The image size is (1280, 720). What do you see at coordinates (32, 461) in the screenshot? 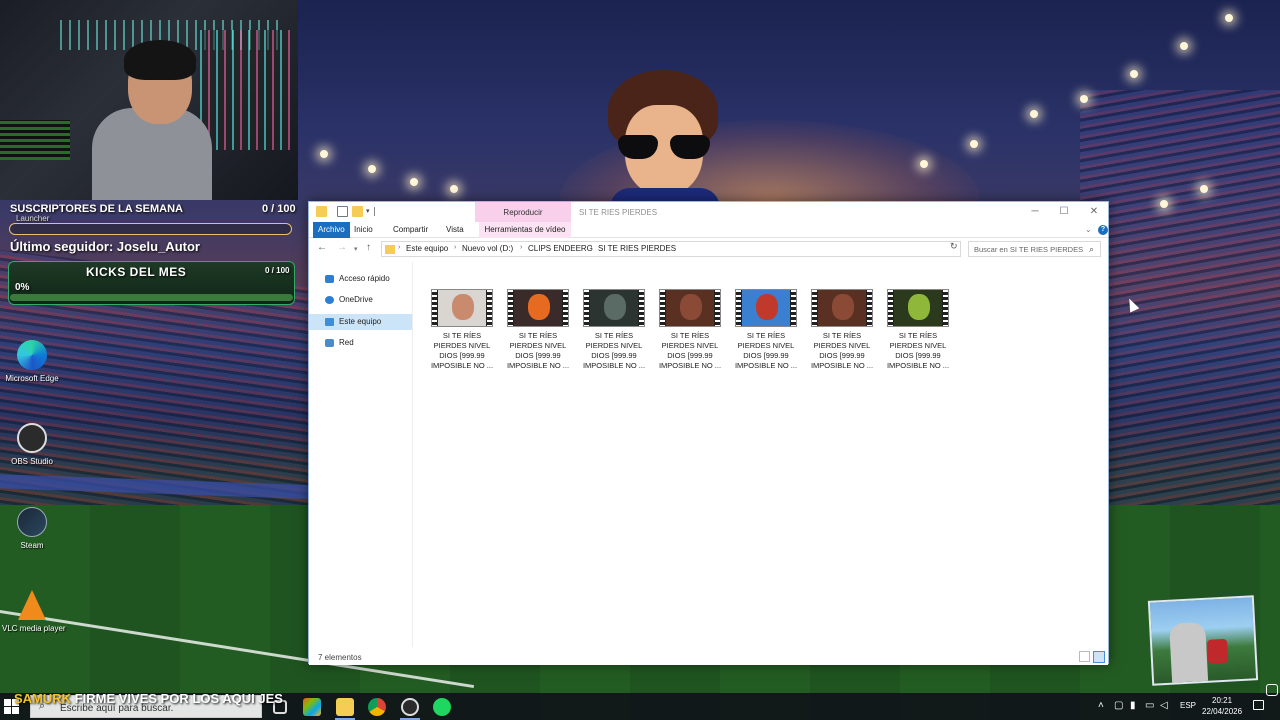
I see `desktop-icon-label: OBS Studio` at bounding box center [32, 461].